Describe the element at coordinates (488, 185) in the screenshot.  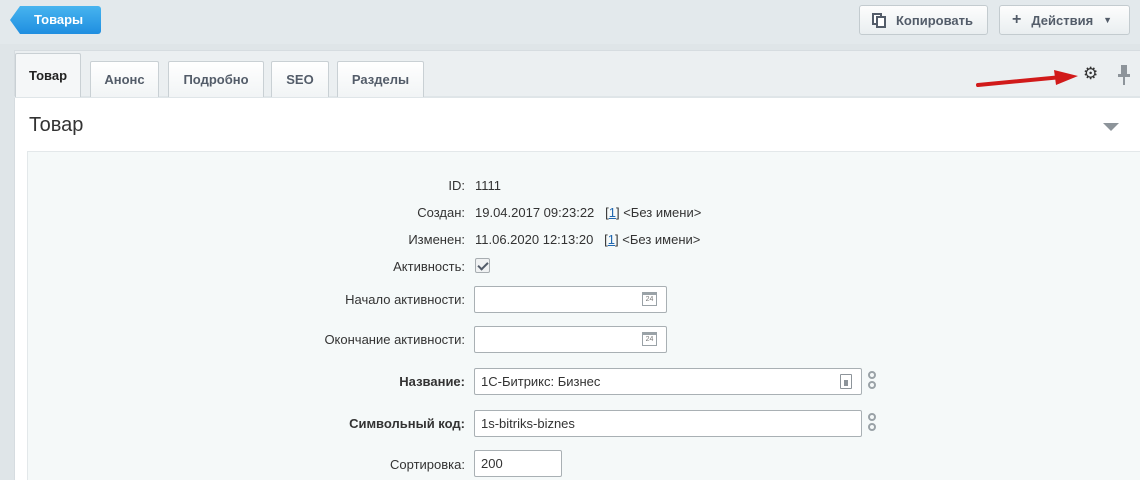
I see `id-value: 1111` at that location.